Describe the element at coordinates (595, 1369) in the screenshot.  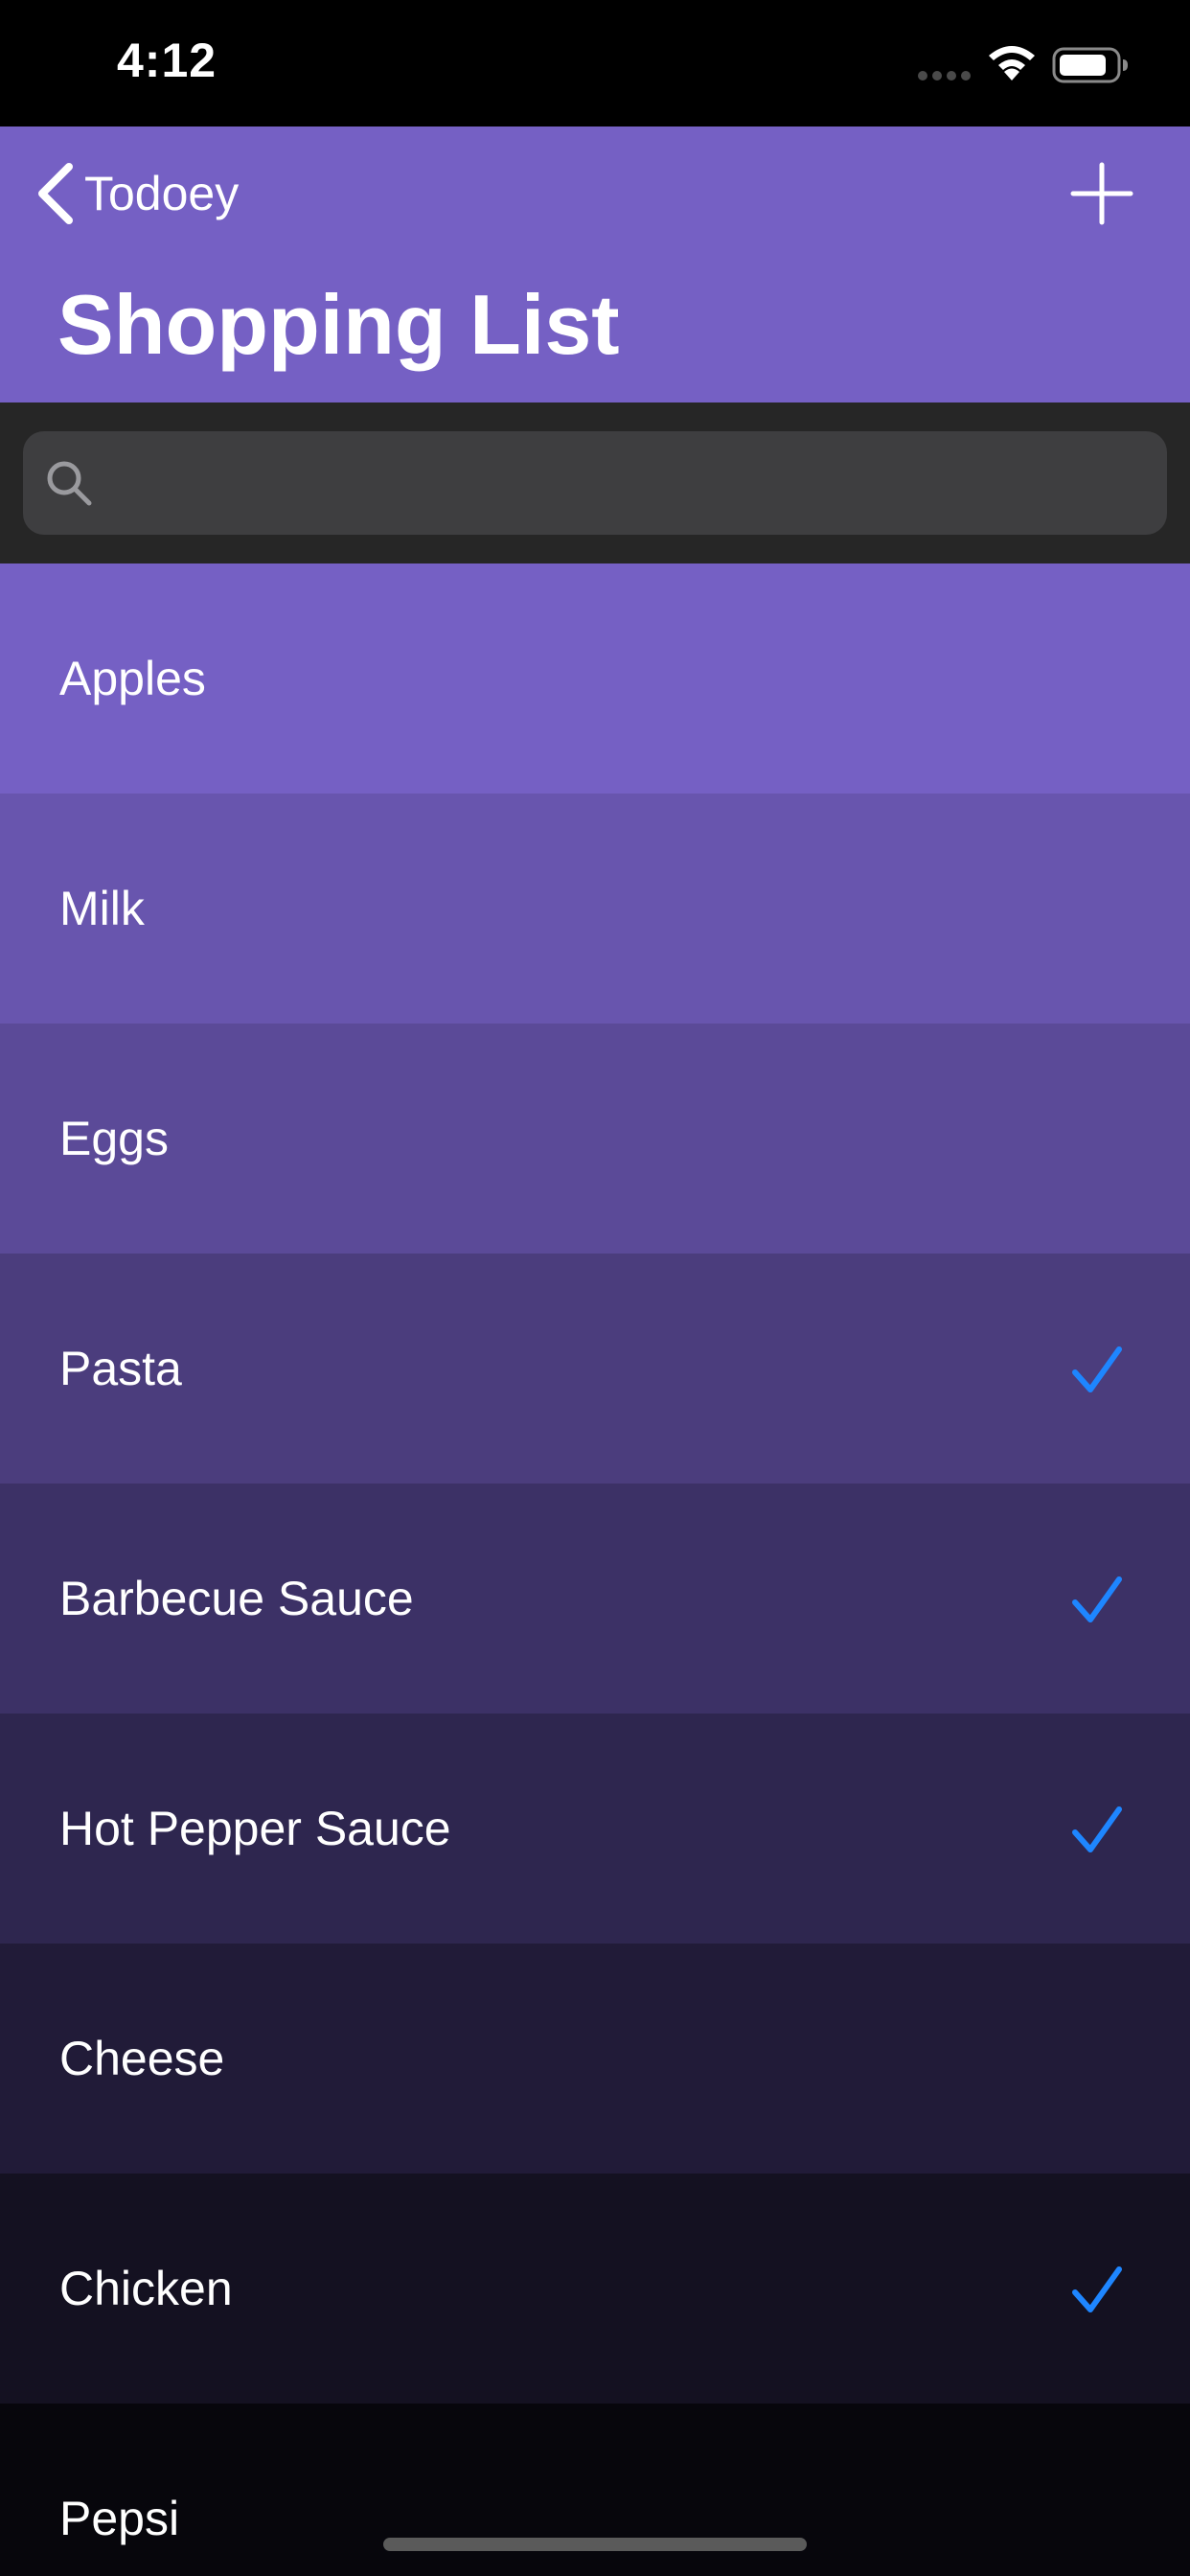
I see `list-item: Pasta` at that location.